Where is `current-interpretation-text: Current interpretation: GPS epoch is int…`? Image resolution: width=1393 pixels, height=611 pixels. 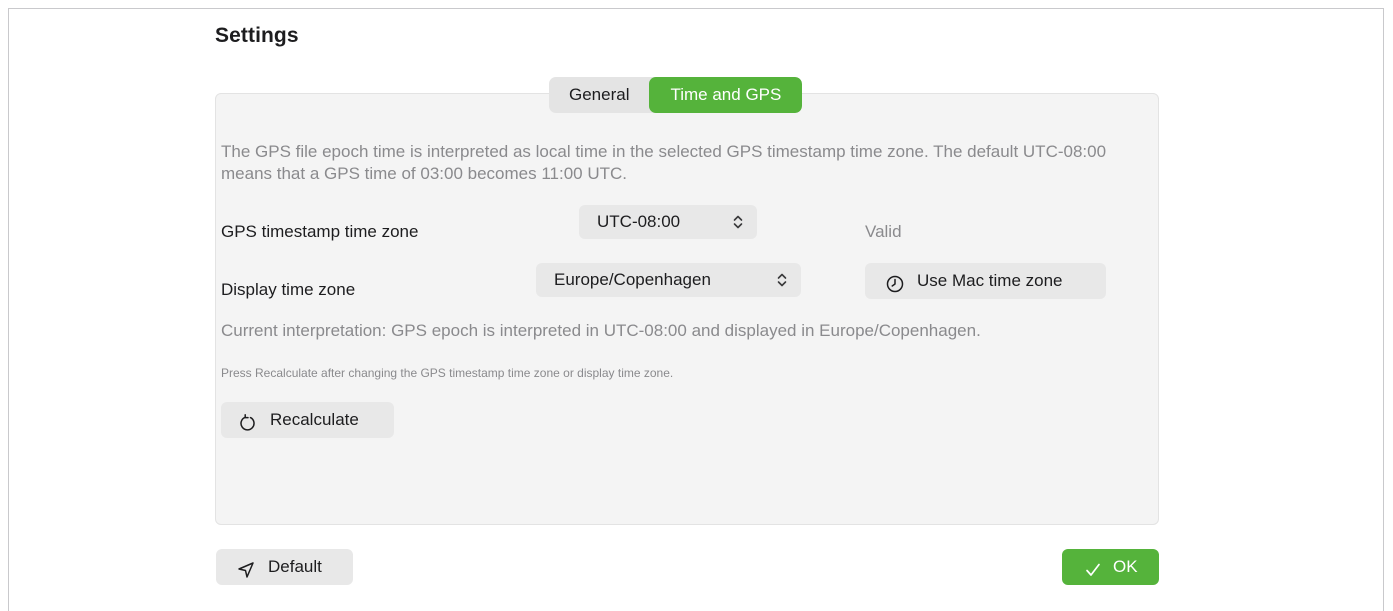 current-interpretation-text: Current interpretation: GPS epoch is int… is located at coordinates (601, 330).